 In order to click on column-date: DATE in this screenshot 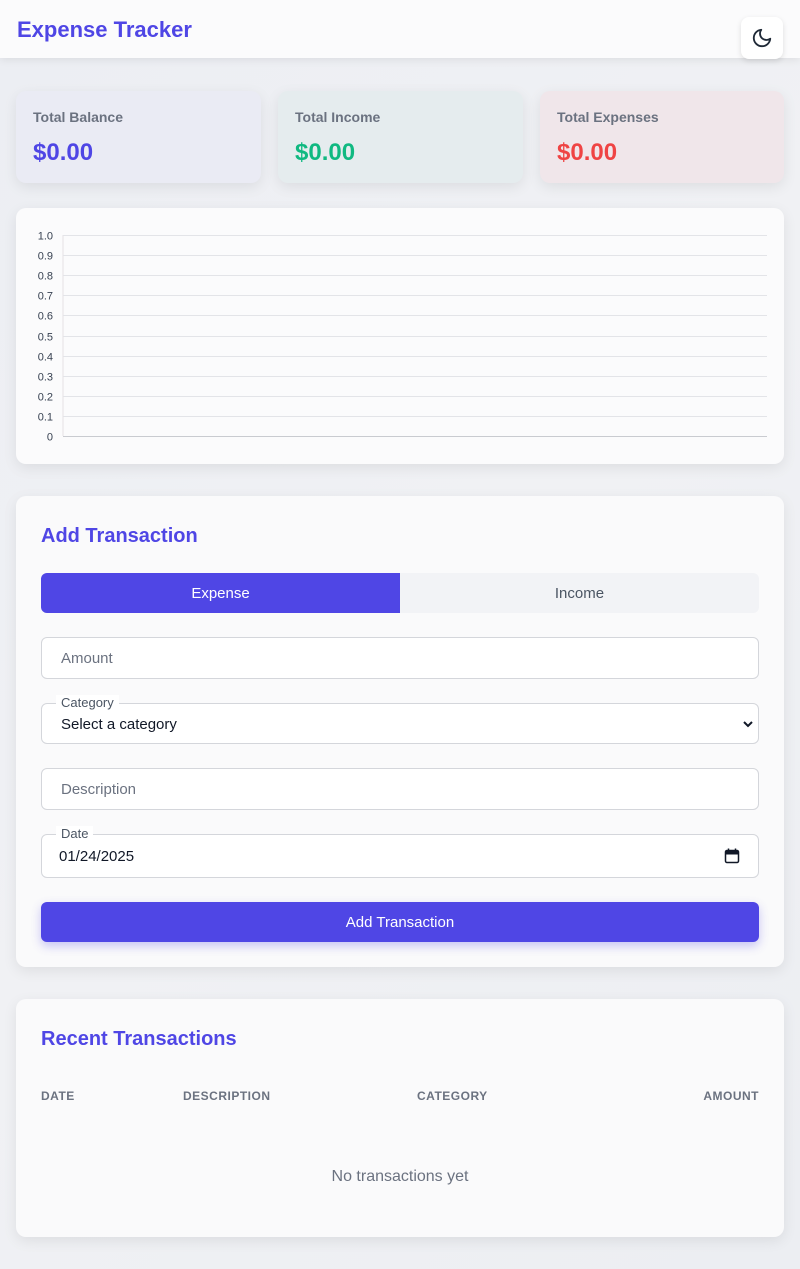, I will do `click(58, 1096)`.